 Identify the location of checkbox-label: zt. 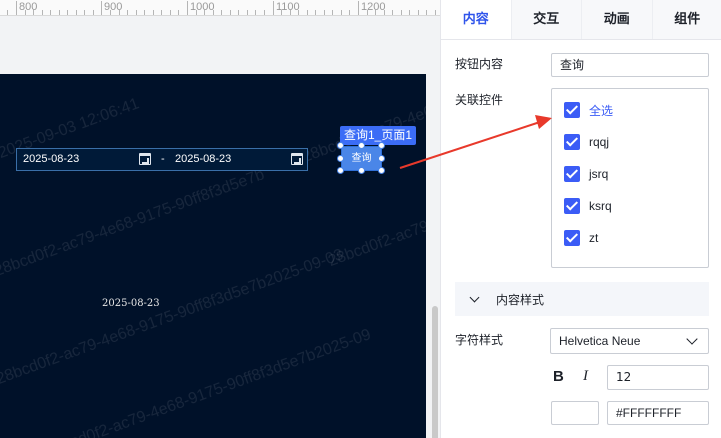
(594, 238).